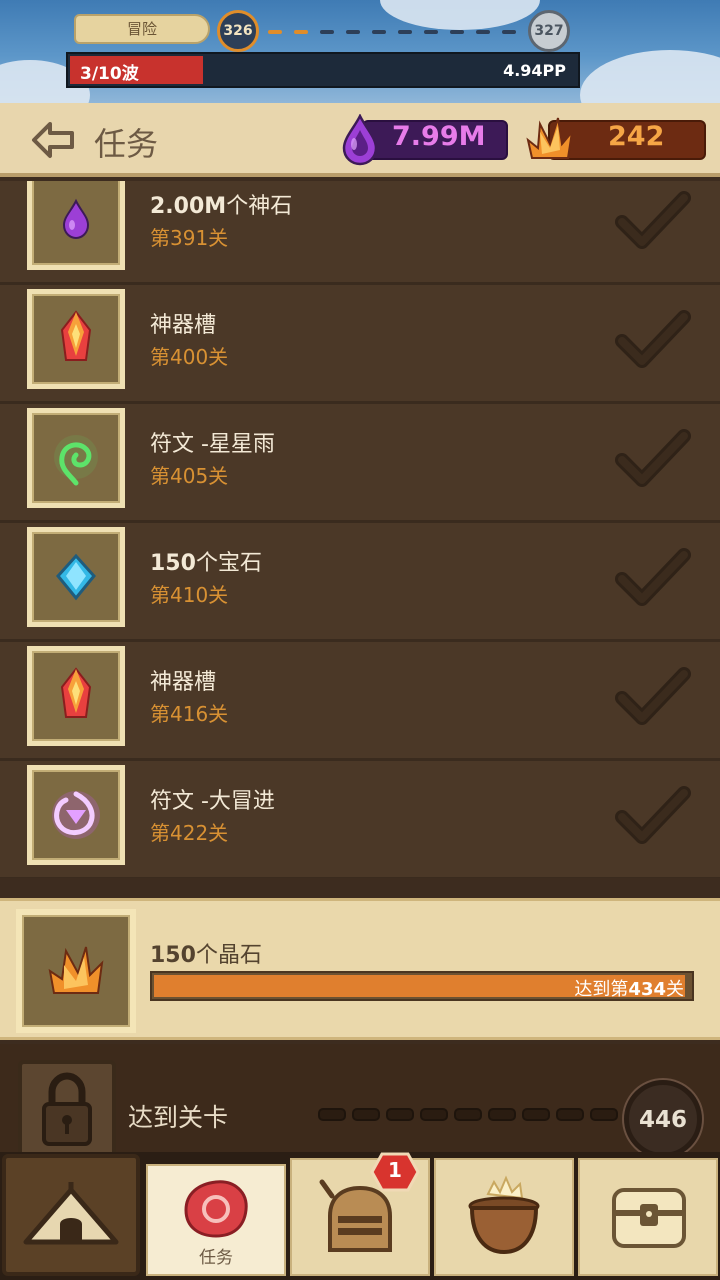 The width and height of the screenshot is (720, 1280). Describe the element at coordinates (238, 31) in the screenshot. I see `current-level-indicator: 326` at that location.